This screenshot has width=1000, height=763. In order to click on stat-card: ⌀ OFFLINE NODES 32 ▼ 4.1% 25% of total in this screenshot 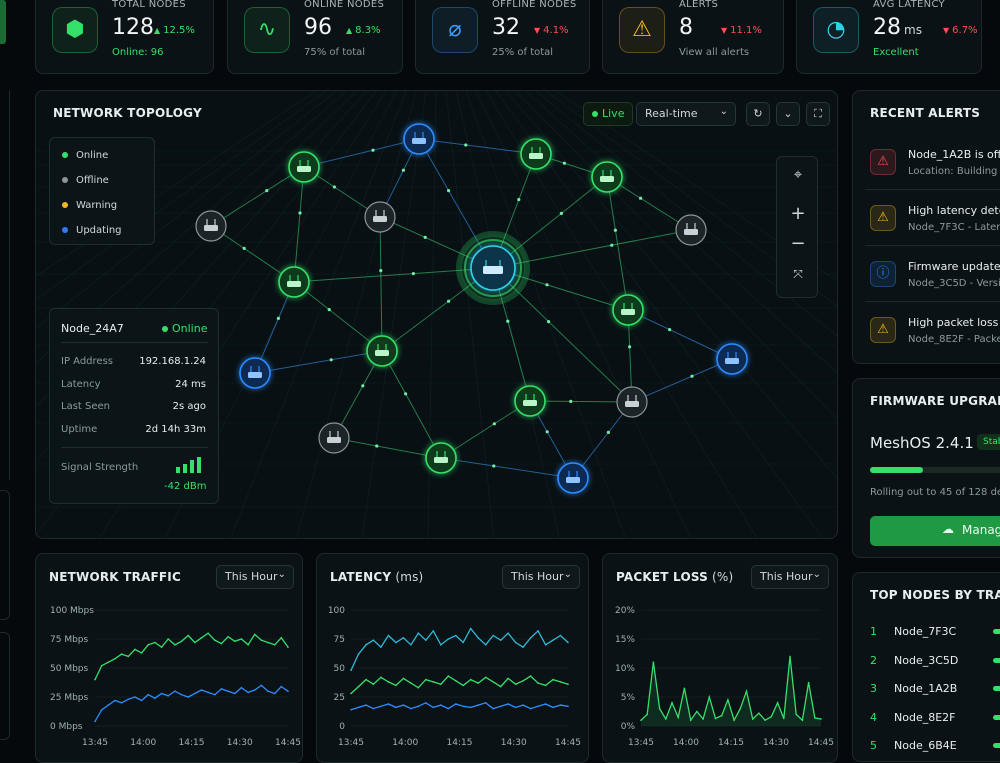, I will do `click(502, 37)`.